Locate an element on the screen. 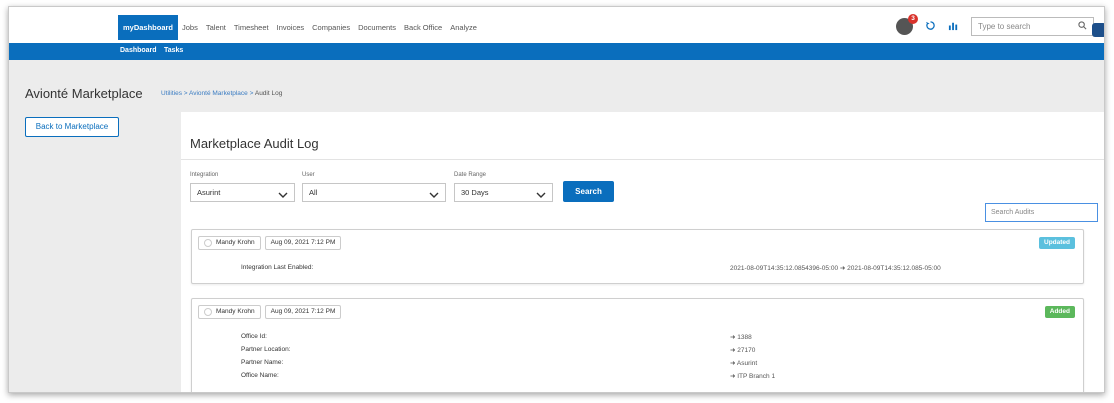 The image size is (1114, 403). nav-item-invoices: Invoices is located at coordinates (291, 27).